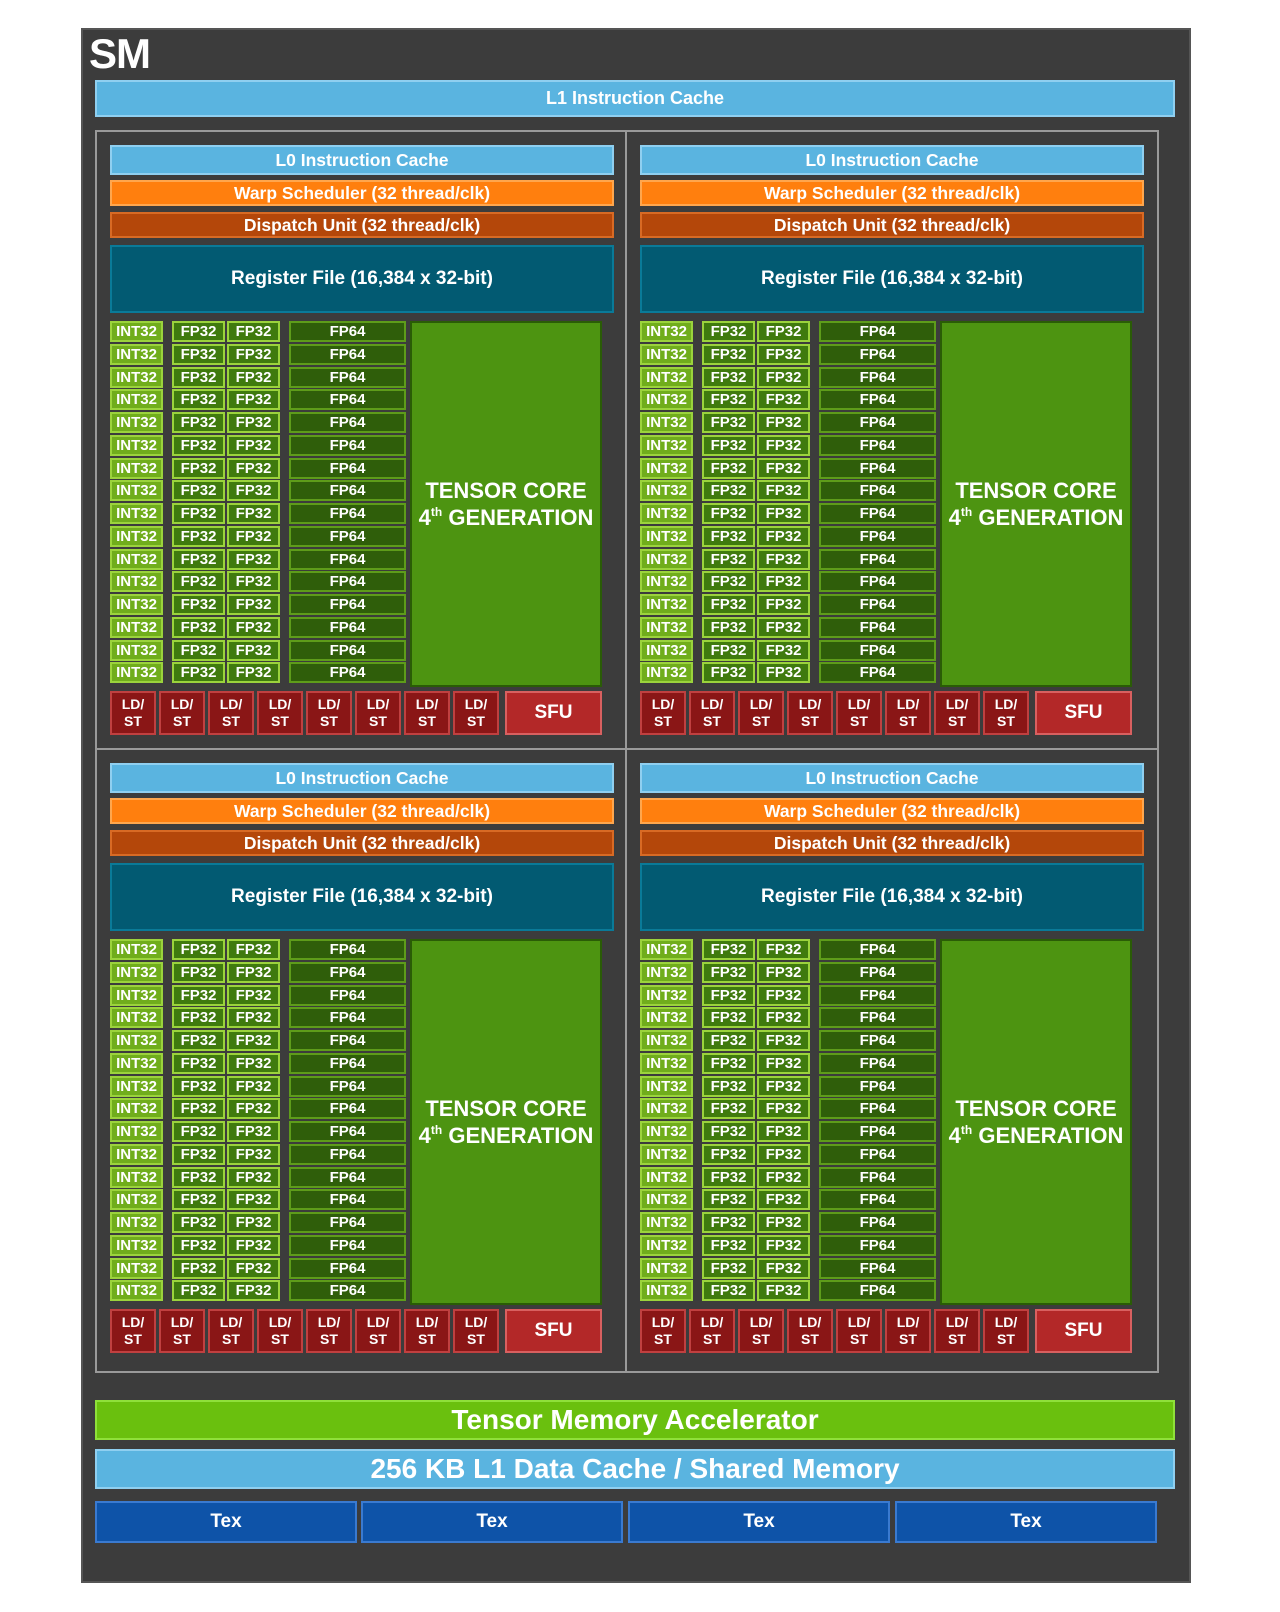  What do you see at coordinates (954, 517) in the screenshot?
I see `tensor-core-ordinal: 4` at bounding box center [954, 517].